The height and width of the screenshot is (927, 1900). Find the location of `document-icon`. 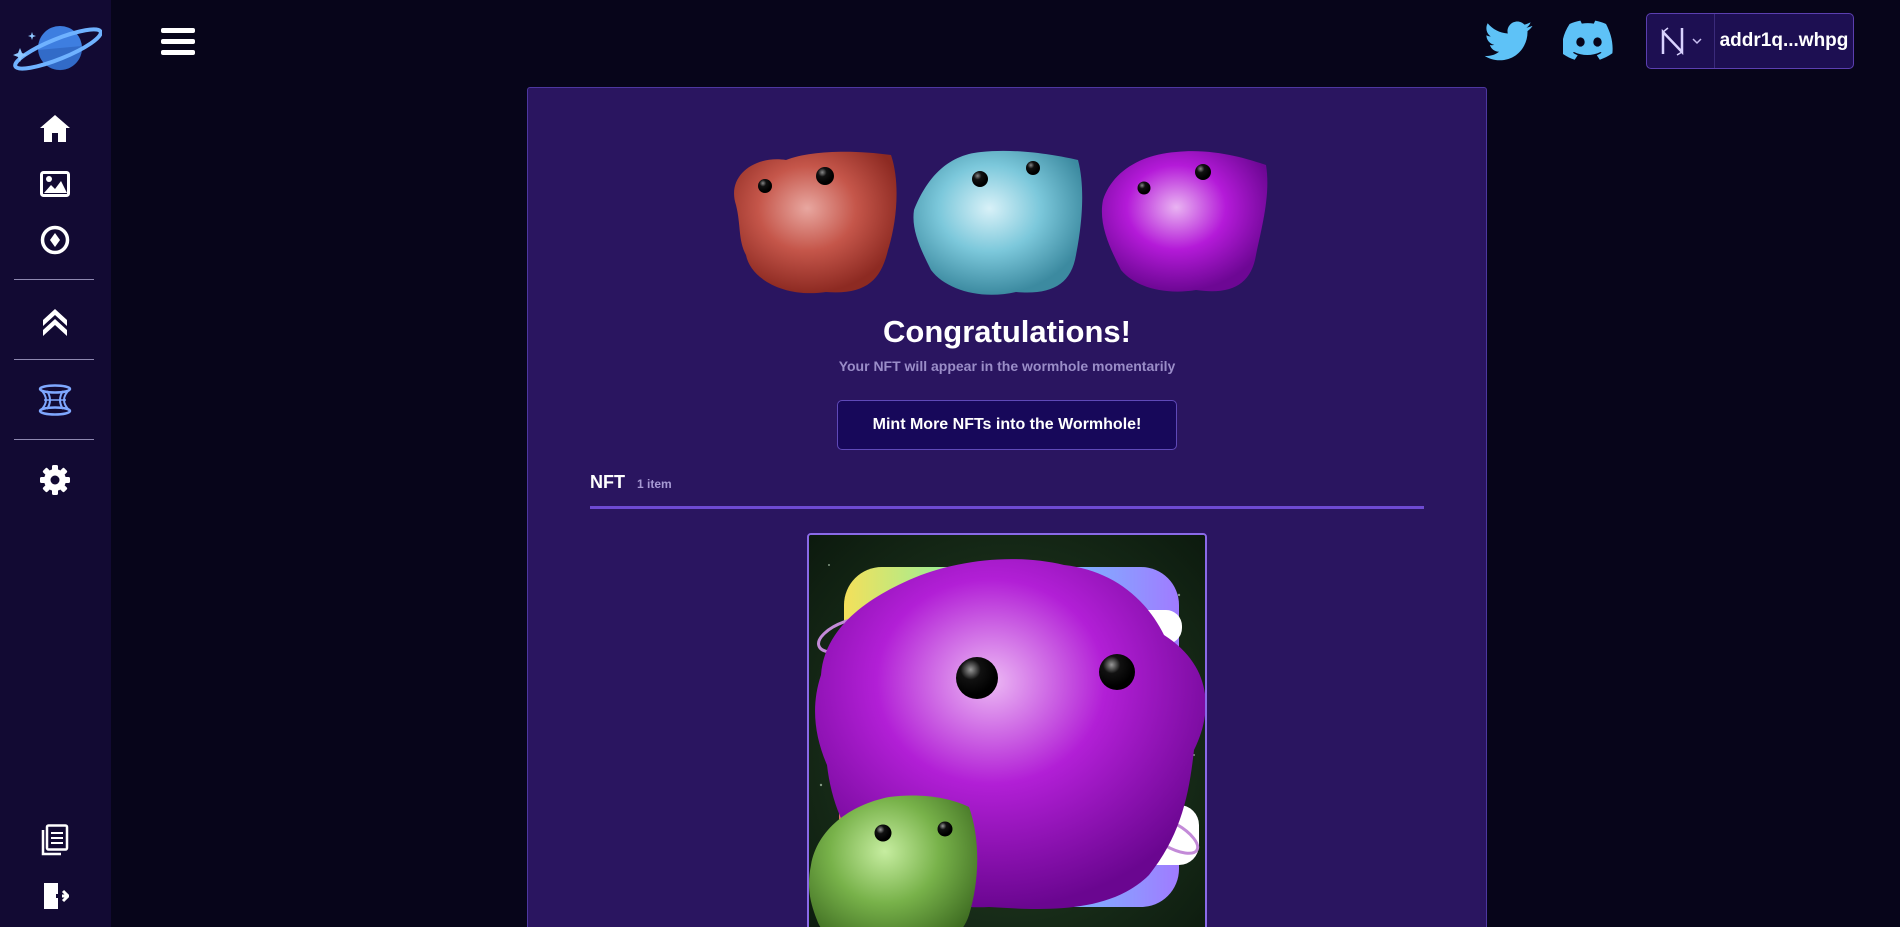

document-icon is located at coordinates (55, 840).